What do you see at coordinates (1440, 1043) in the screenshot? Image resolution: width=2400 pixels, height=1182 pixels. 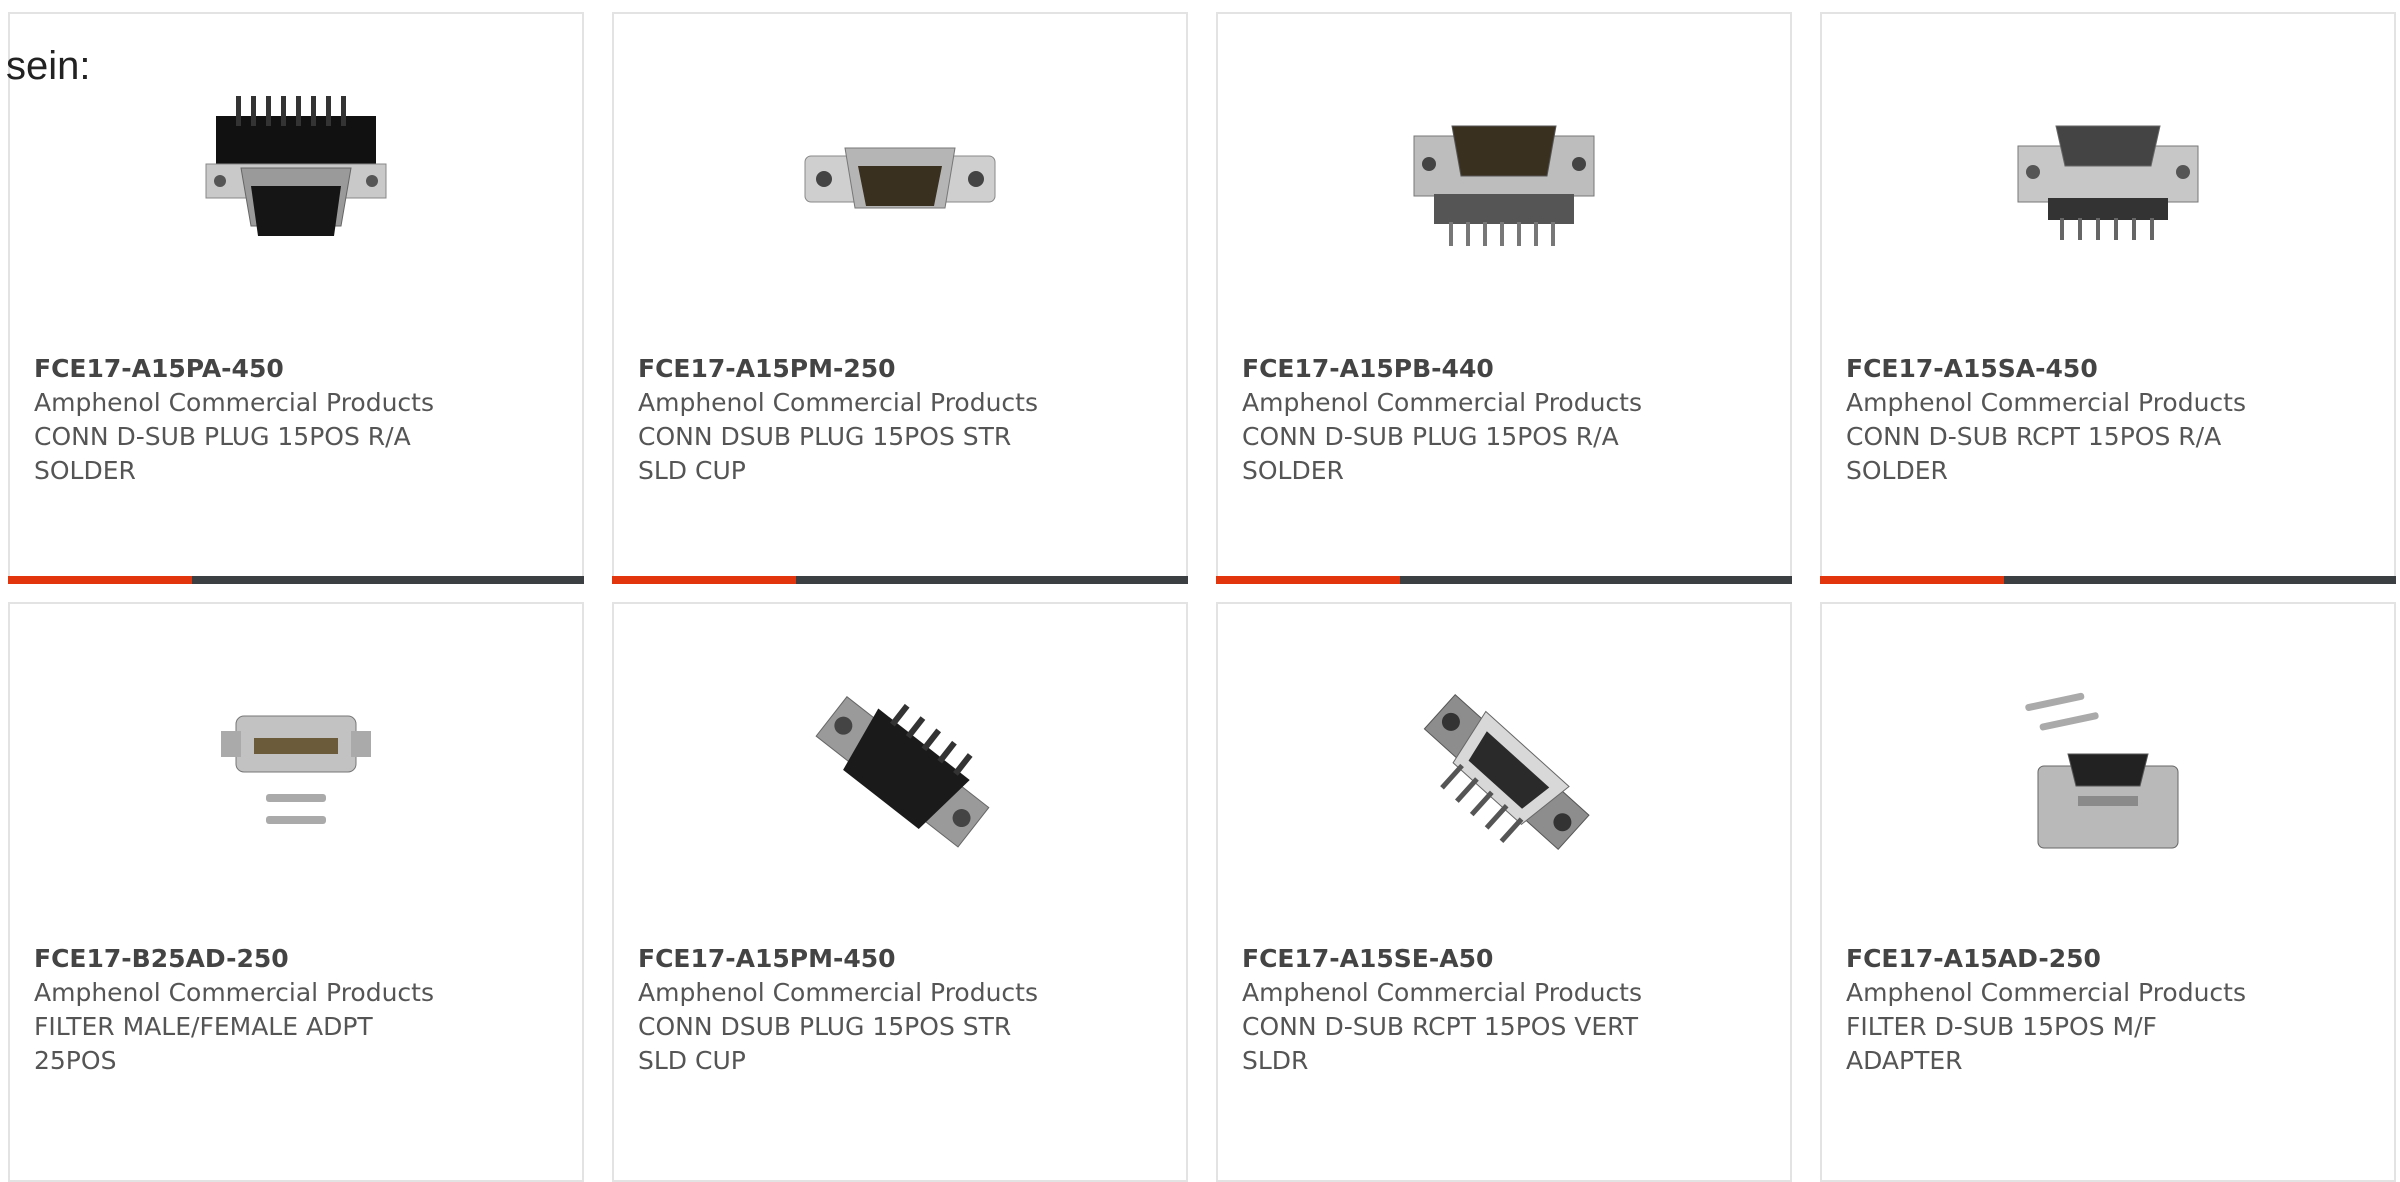 I see `product-description: CONN D-SUB RCPT 15POS VERT SLDR` at bounding box center [1440, 1043].